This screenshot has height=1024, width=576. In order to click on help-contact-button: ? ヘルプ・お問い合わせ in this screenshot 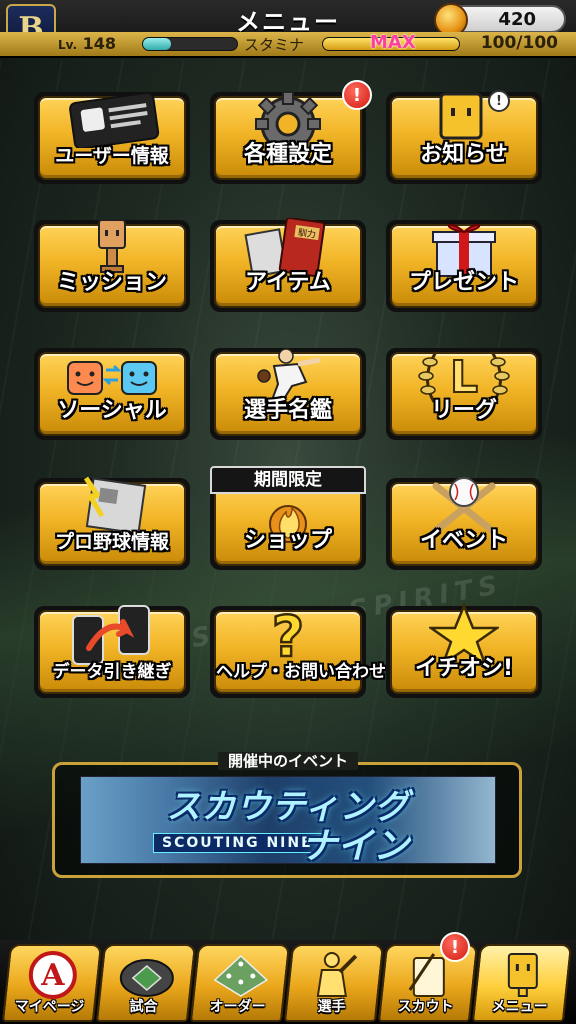, I will do `click(298, 651)`.